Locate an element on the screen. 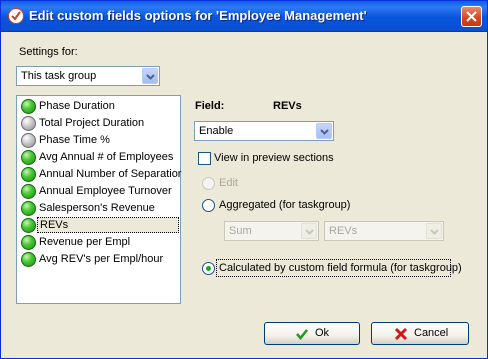 The width and height of the screenshot is (488, 359). list-item-label: Phase Time % is located at coordinates (74, 140).